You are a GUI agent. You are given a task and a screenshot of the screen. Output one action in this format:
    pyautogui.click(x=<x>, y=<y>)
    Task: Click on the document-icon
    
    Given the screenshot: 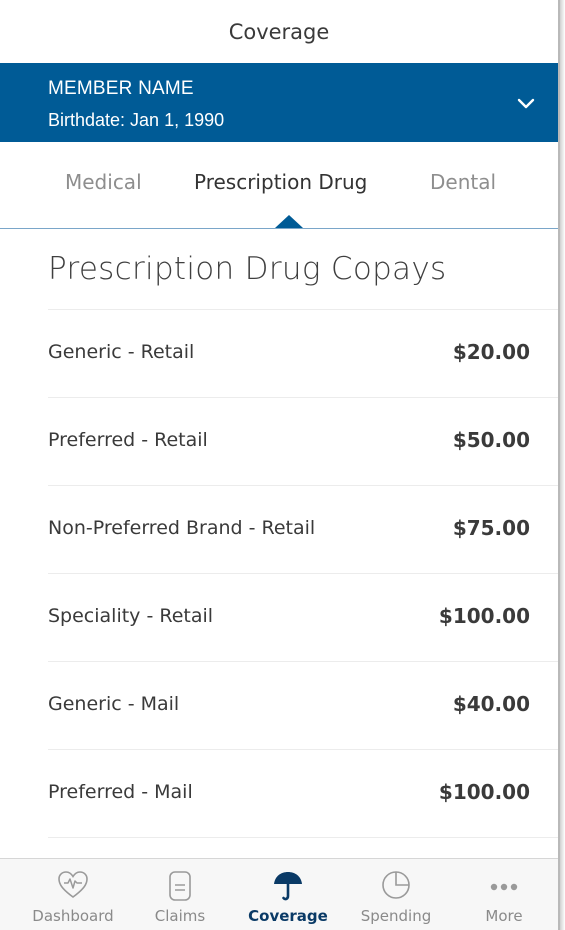 What is the action you would take?
    pyautogui.click(x=180, y=886)
    